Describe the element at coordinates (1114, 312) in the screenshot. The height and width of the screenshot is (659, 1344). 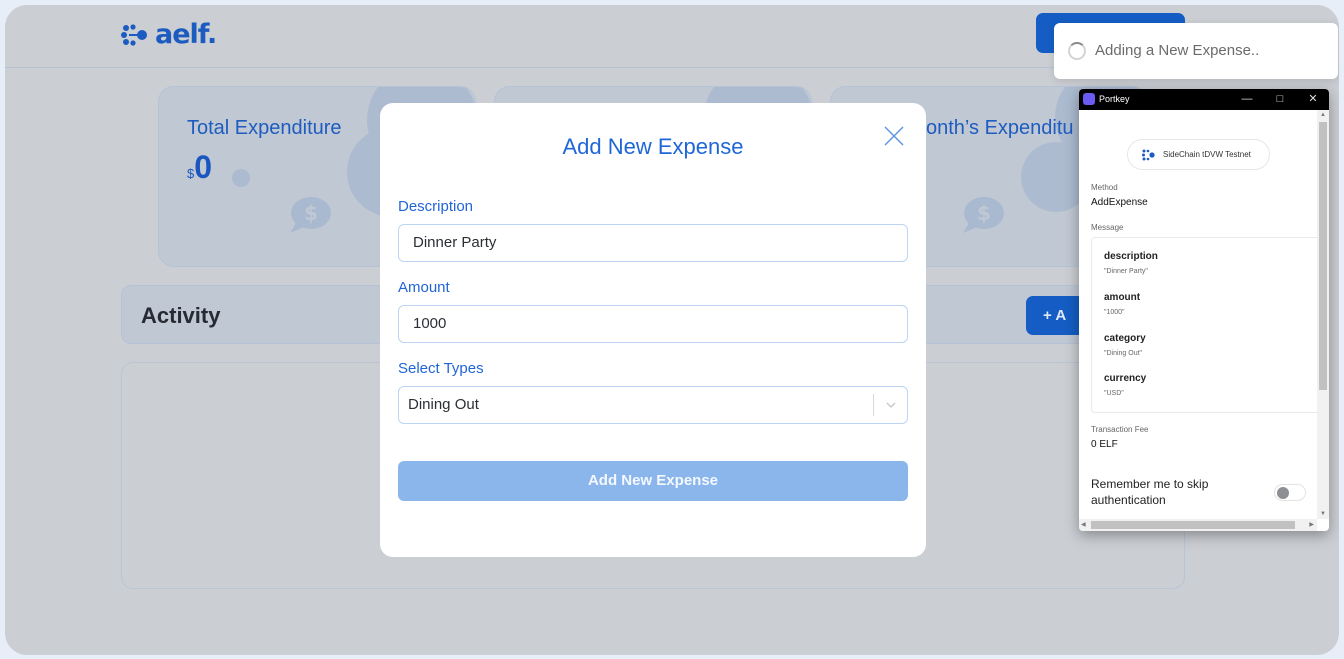
I see `message-value: "1000"` at that location.